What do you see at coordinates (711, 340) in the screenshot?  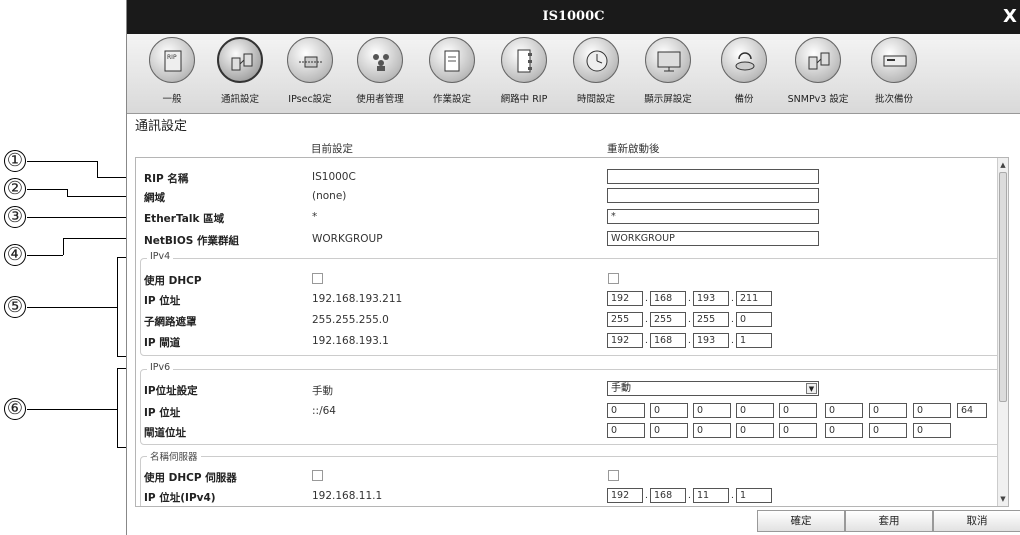 I see `ipv4-gw-octet-3: 193` at bounding box center [711, 340].